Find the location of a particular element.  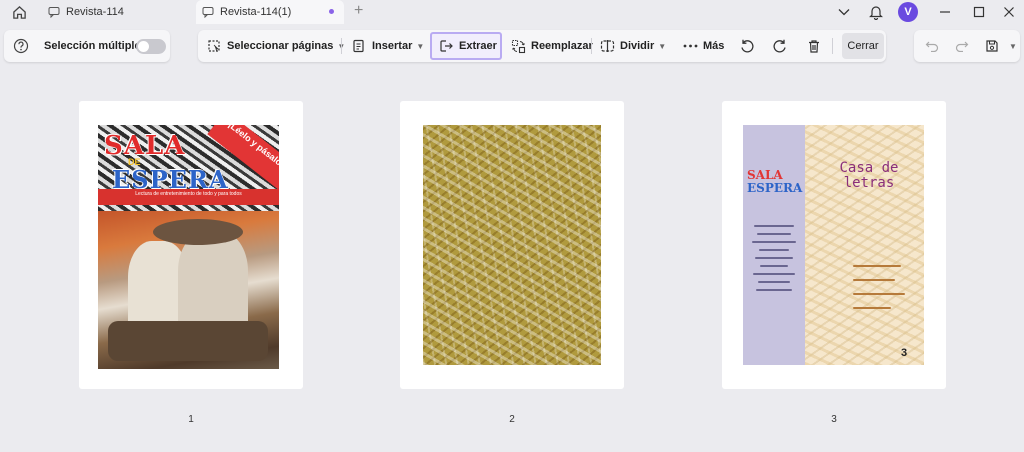

page-3-contents-list is located at coordinates (888, 293).